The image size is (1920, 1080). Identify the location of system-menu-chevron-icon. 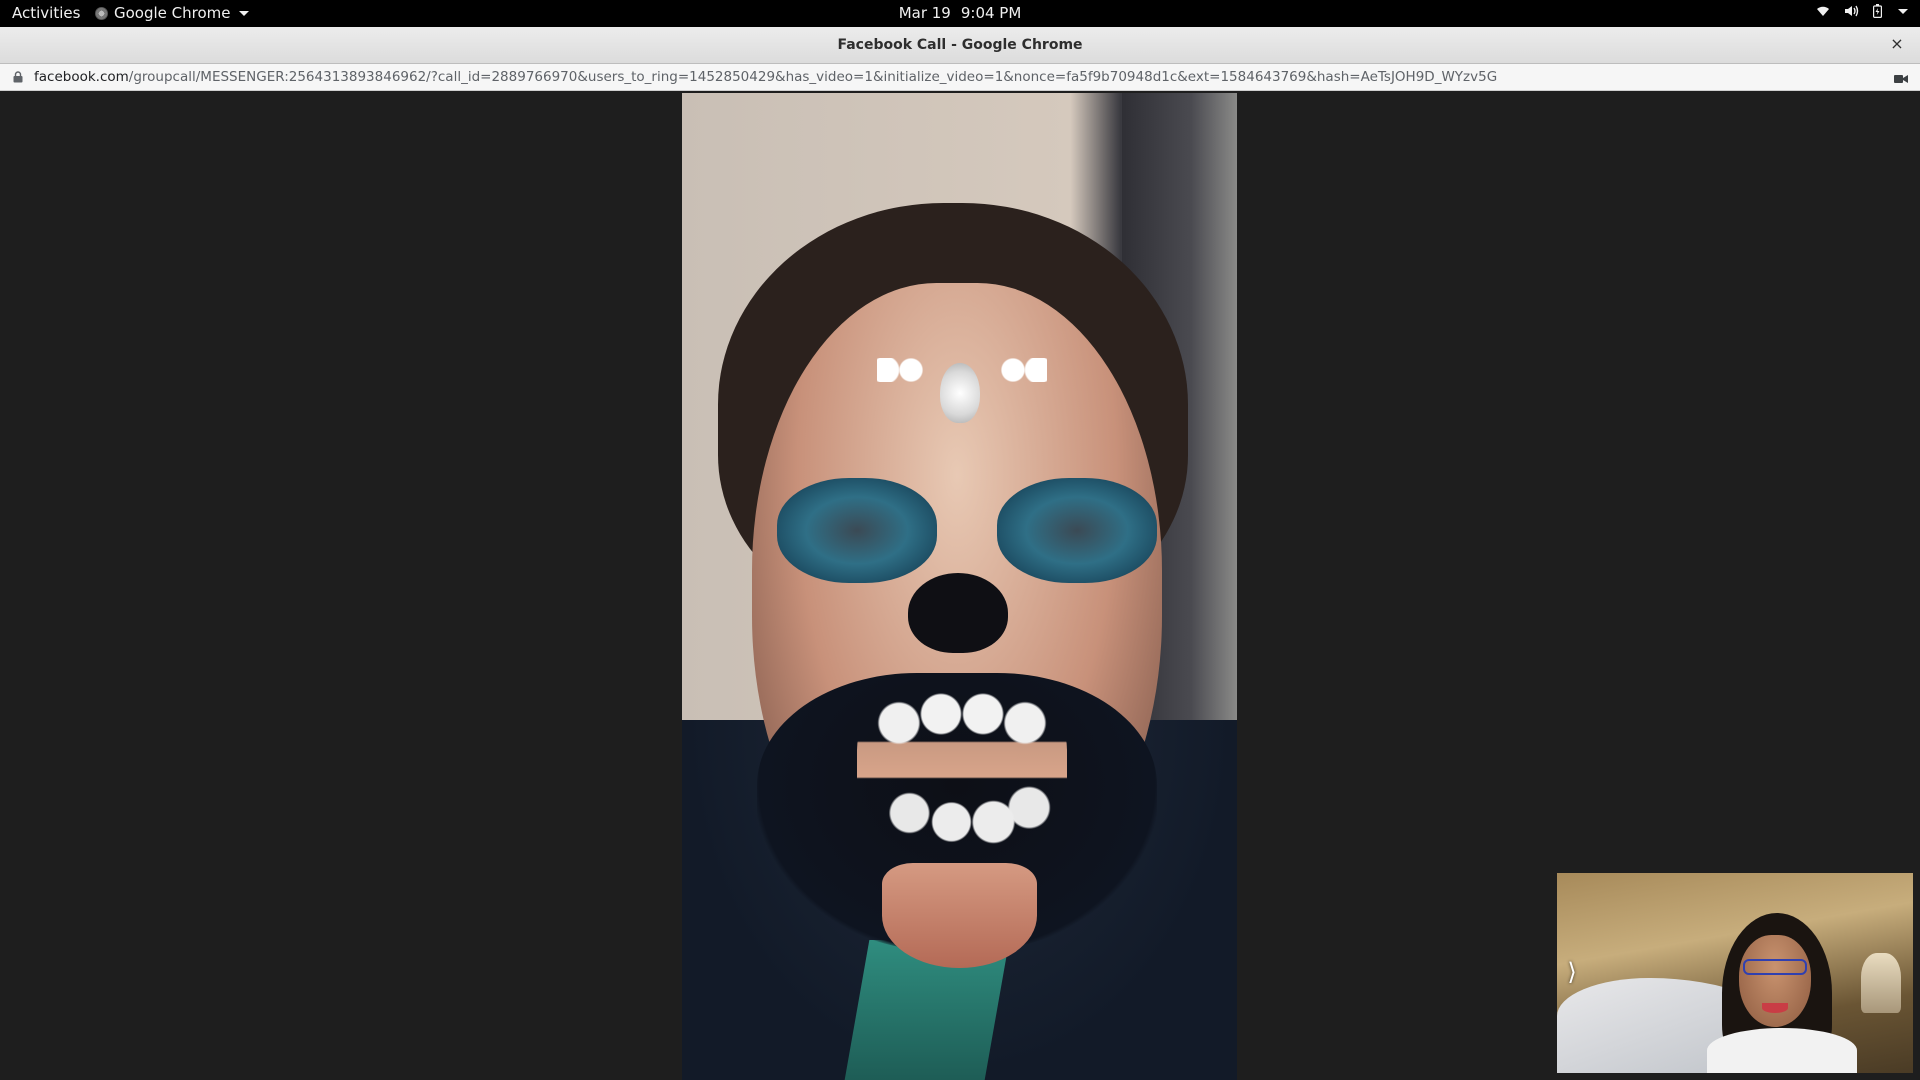
(1903, 11).